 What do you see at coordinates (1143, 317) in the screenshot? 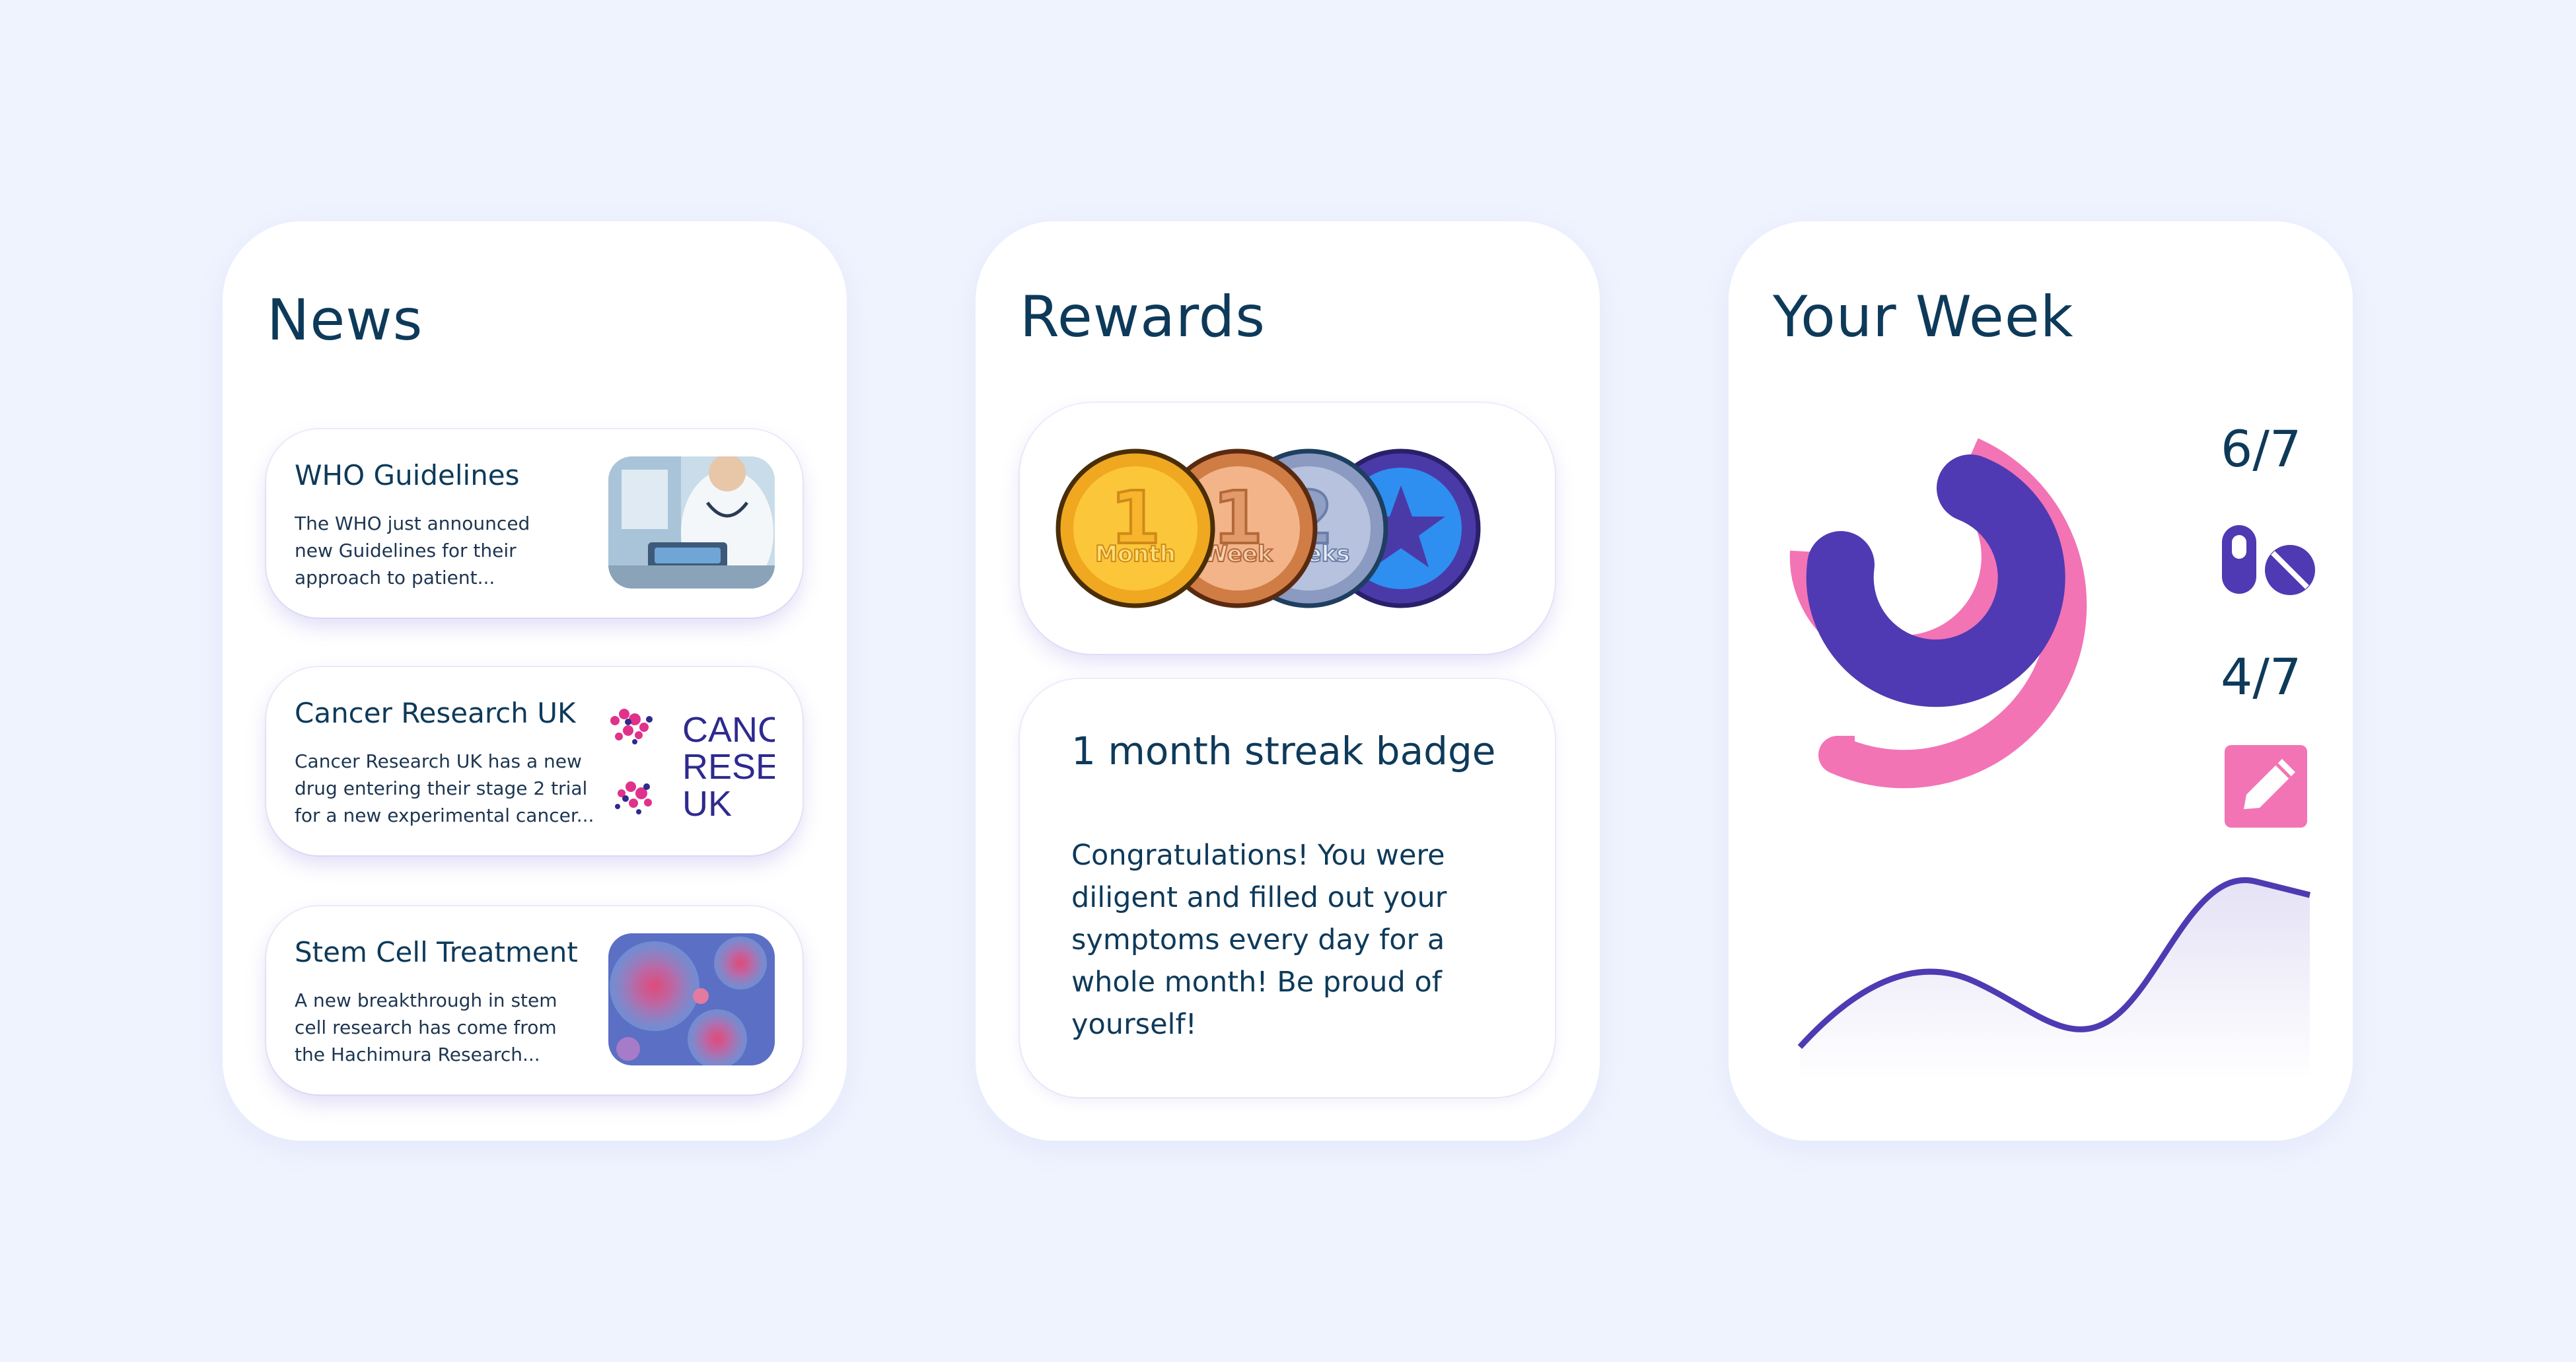
I see `rewards-title: Rewards` at bounding box center [1143, 317].